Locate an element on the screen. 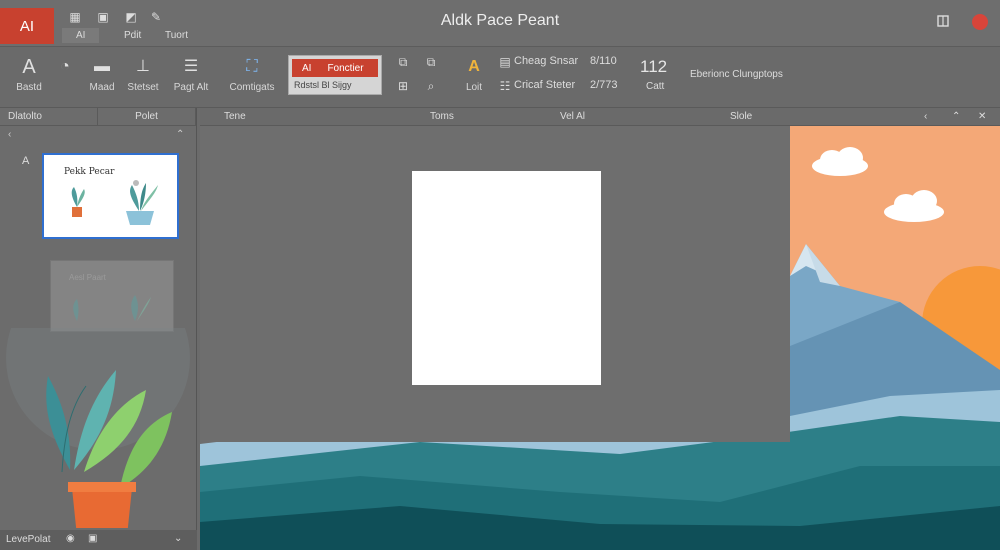 The width and height of the screenshot is (1000, 550). font-selector: AI Fonctier Rdstsl Bl Sijgy is located at coordinates (335, 75).